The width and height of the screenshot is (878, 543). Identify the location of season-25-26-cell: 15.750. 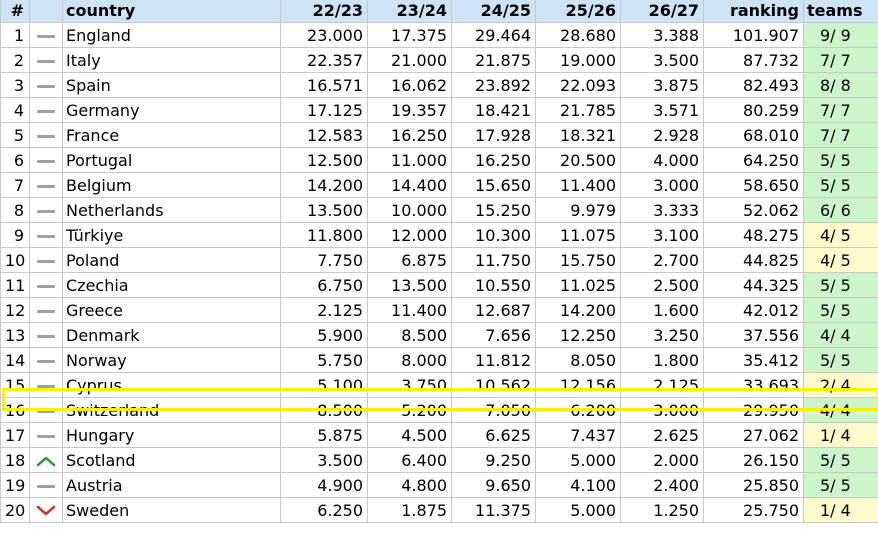
(578, 260).